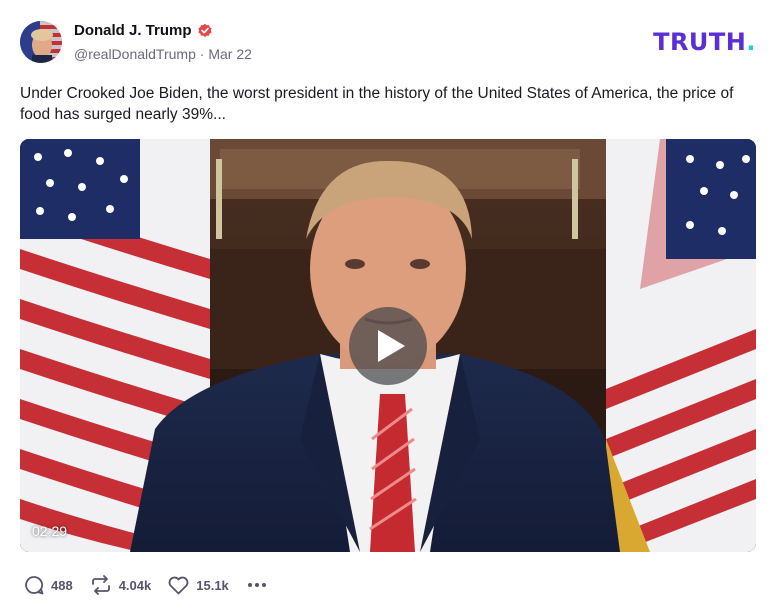  I want to click on post-actions: 488 4.04k 15.1k, so click(146, 585).